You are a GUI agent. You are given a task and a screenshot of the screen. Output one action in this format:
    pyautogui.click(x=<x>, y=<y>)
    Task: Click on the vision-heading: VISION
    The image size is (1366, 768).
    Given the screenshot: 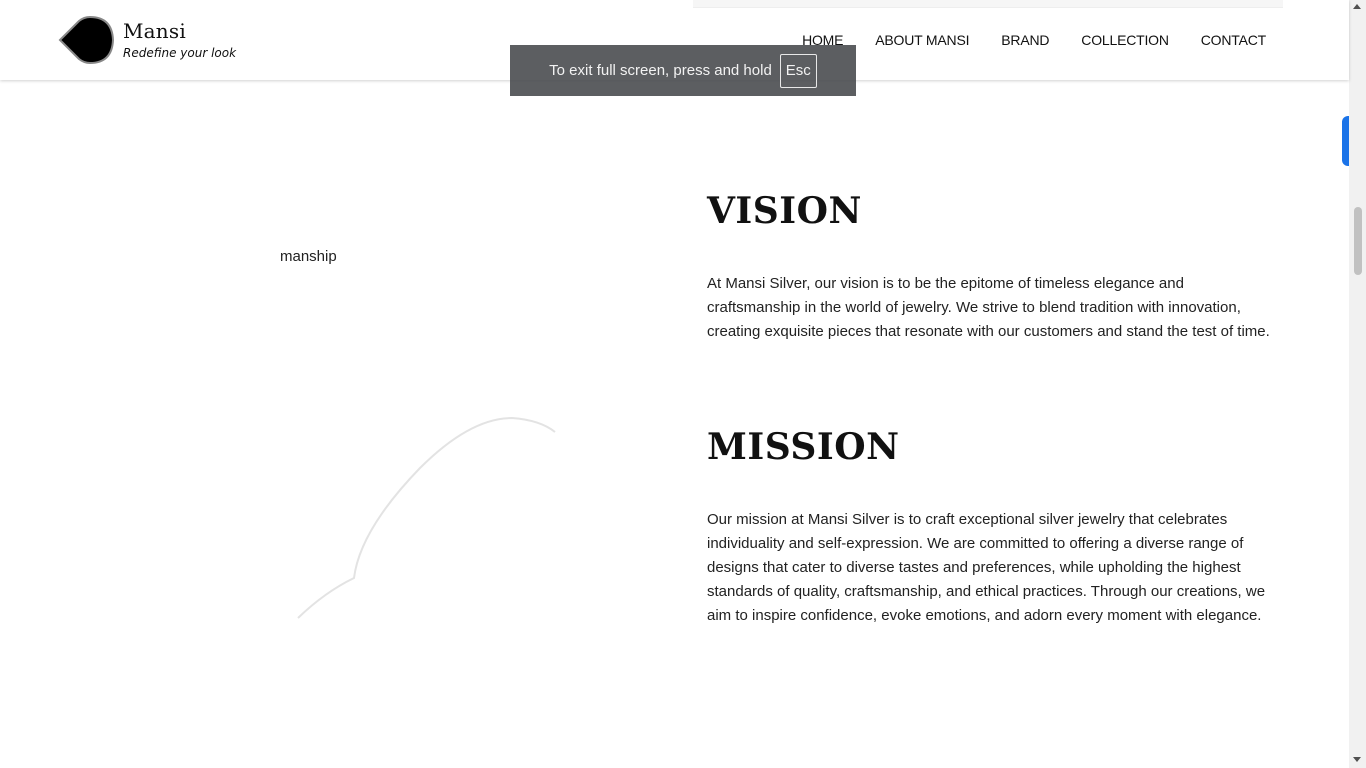 What is the action you would take?
    pyautogui.click(x=784, y=211)
    